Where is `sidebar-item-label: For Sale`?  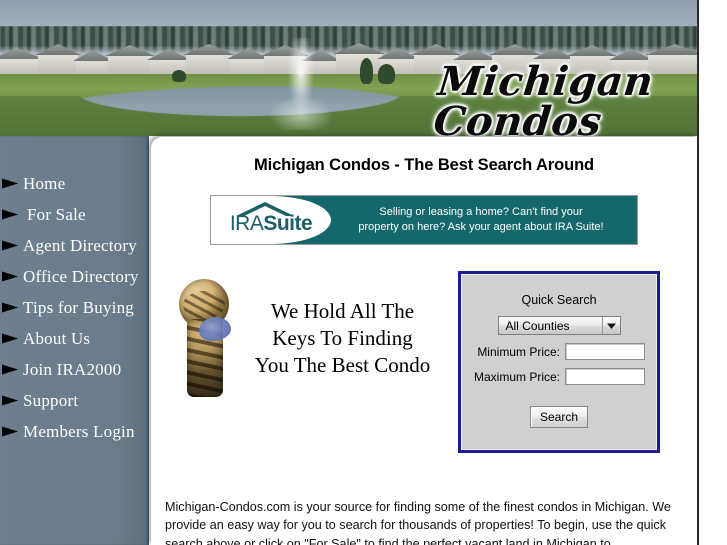
sidebar-item-label: For Sale is located at coordinates (56, 214).